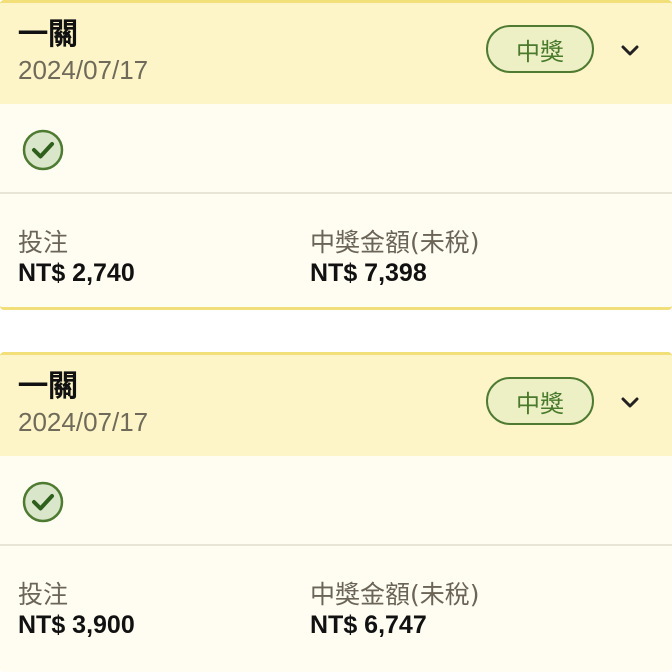 Image resolution: width=672 pixels, height=672 pixels. Describe the element at coordinates (76, 625) in the screenshot. I see `stake-value: NT$ 3,900` at that location.